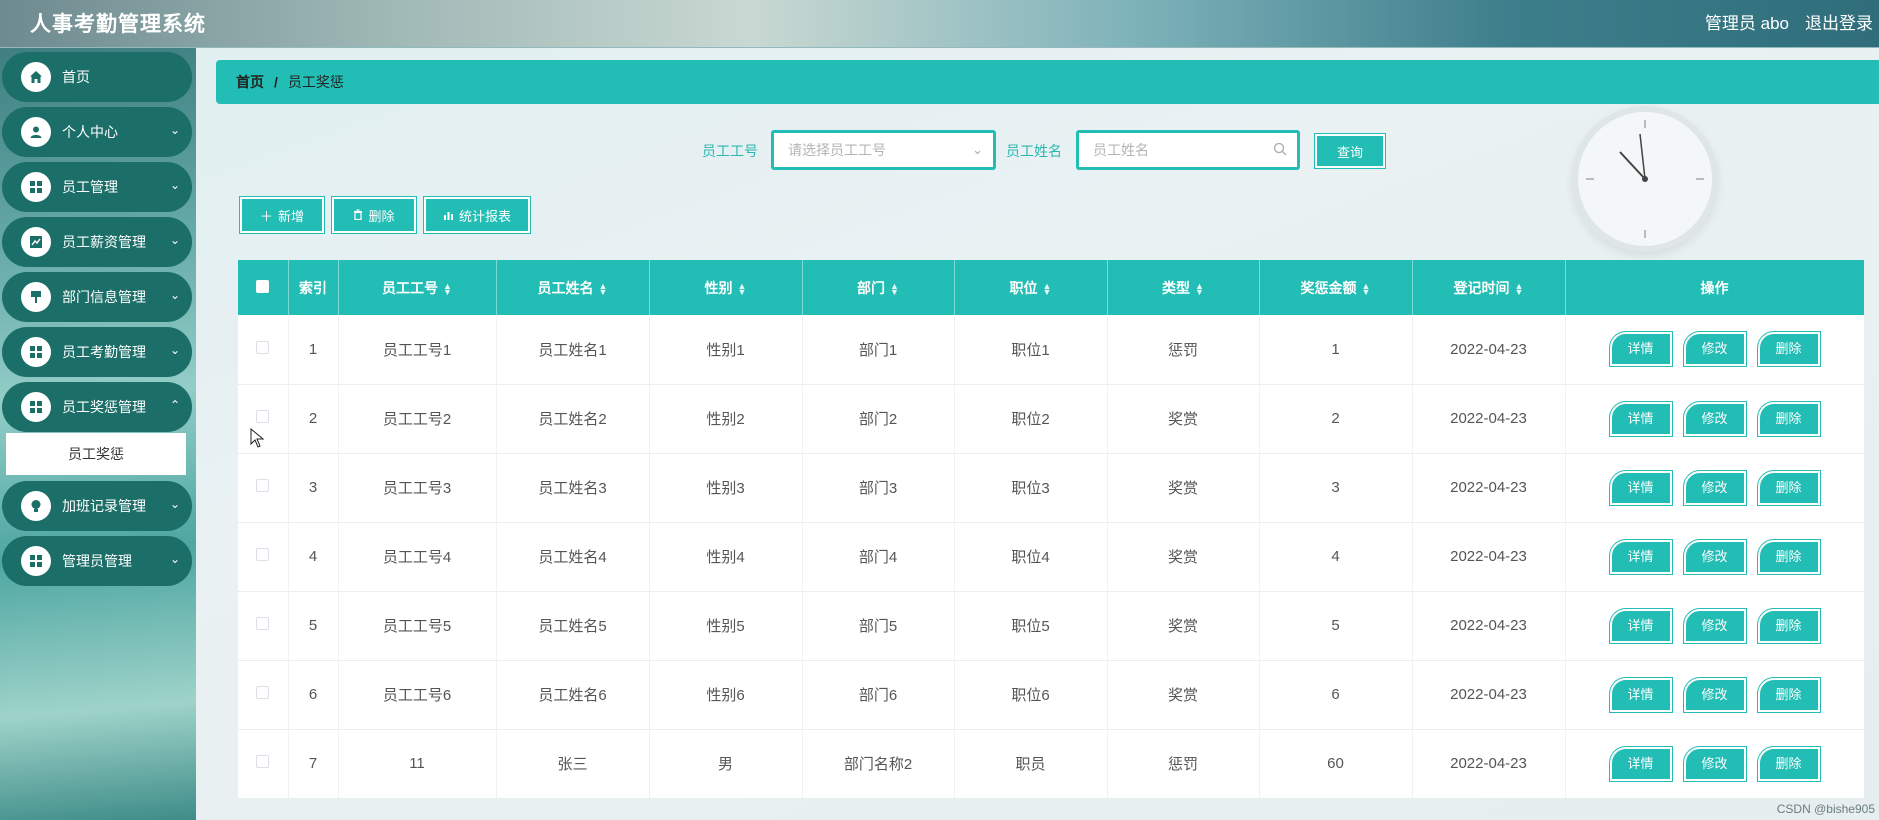  What do you see at coordinates (1121, 150) in the screenshot?
I see `emp-name-placeholder: 员工姓名` at bounding box center [1121, 150].